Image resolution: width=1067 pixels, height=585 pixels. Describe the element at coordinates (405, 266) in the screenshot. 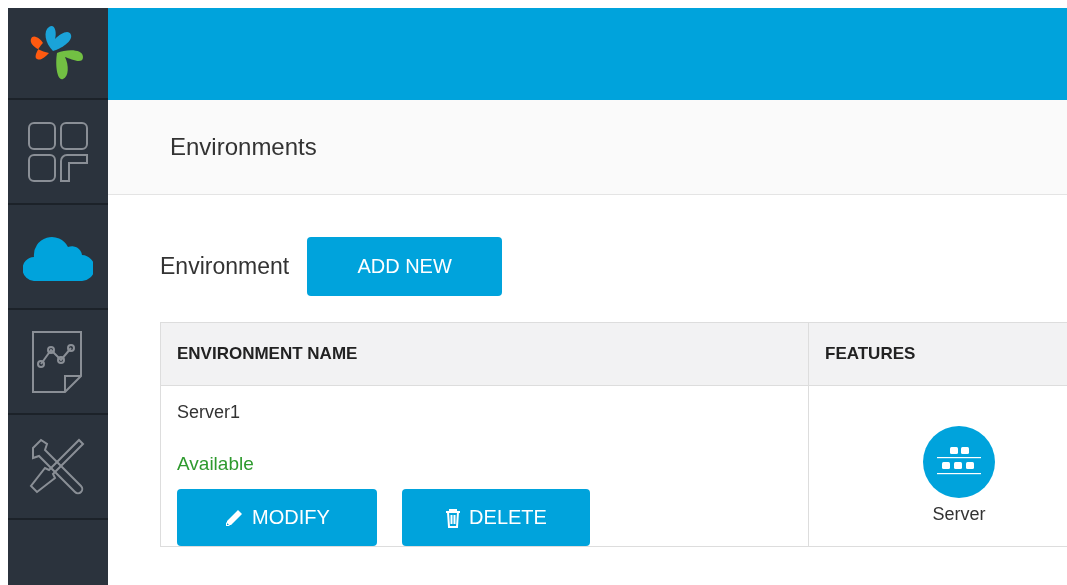

I see `add-new-button: ADD NEW` at that location.